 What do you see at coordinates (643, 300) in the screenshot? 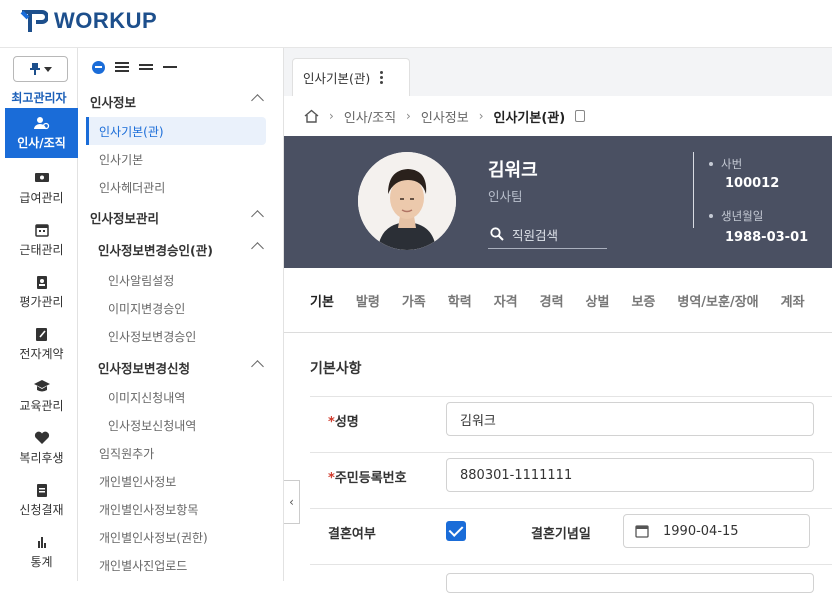
I see `tab-guarantee: 보증` at bounding box center [643, 300].